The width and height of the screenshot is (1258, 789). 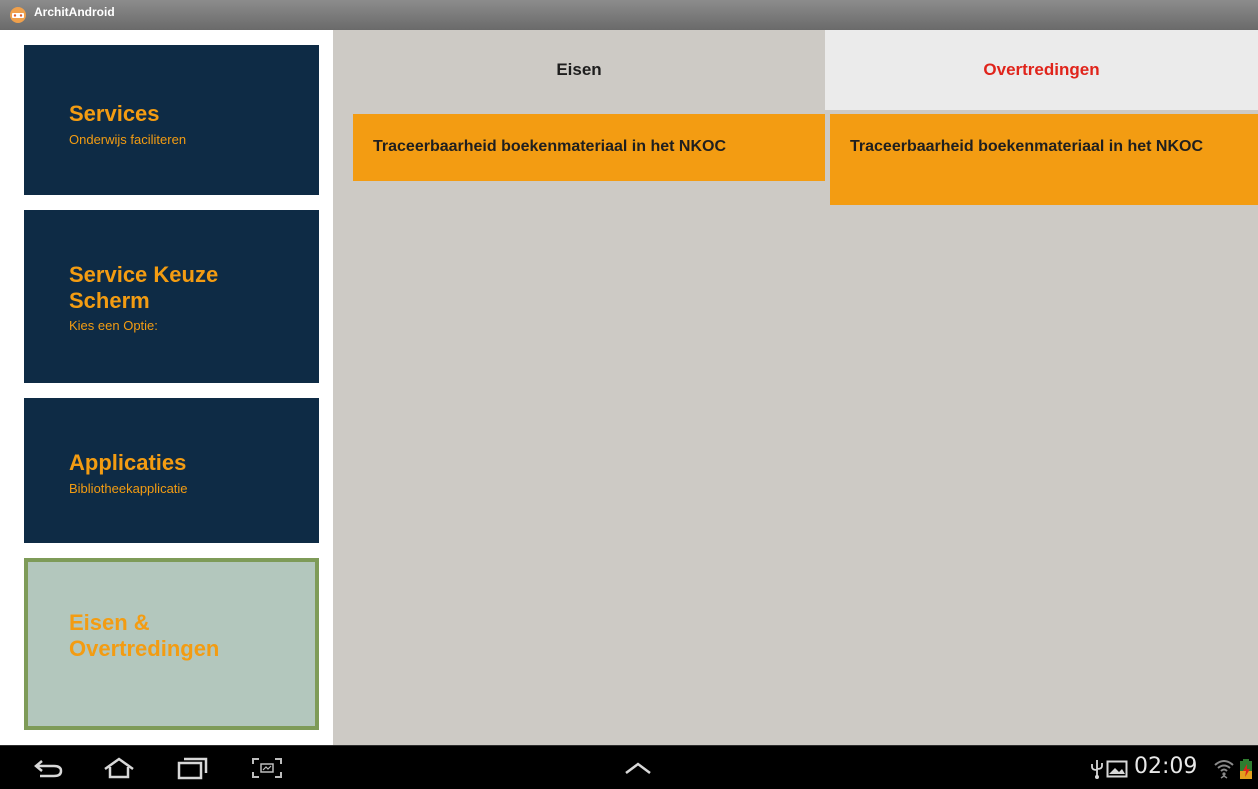 What do you see at coordinates (638, 768) in the screenshot?
I see `menu-up-icon` at bounding box center [638, 768].